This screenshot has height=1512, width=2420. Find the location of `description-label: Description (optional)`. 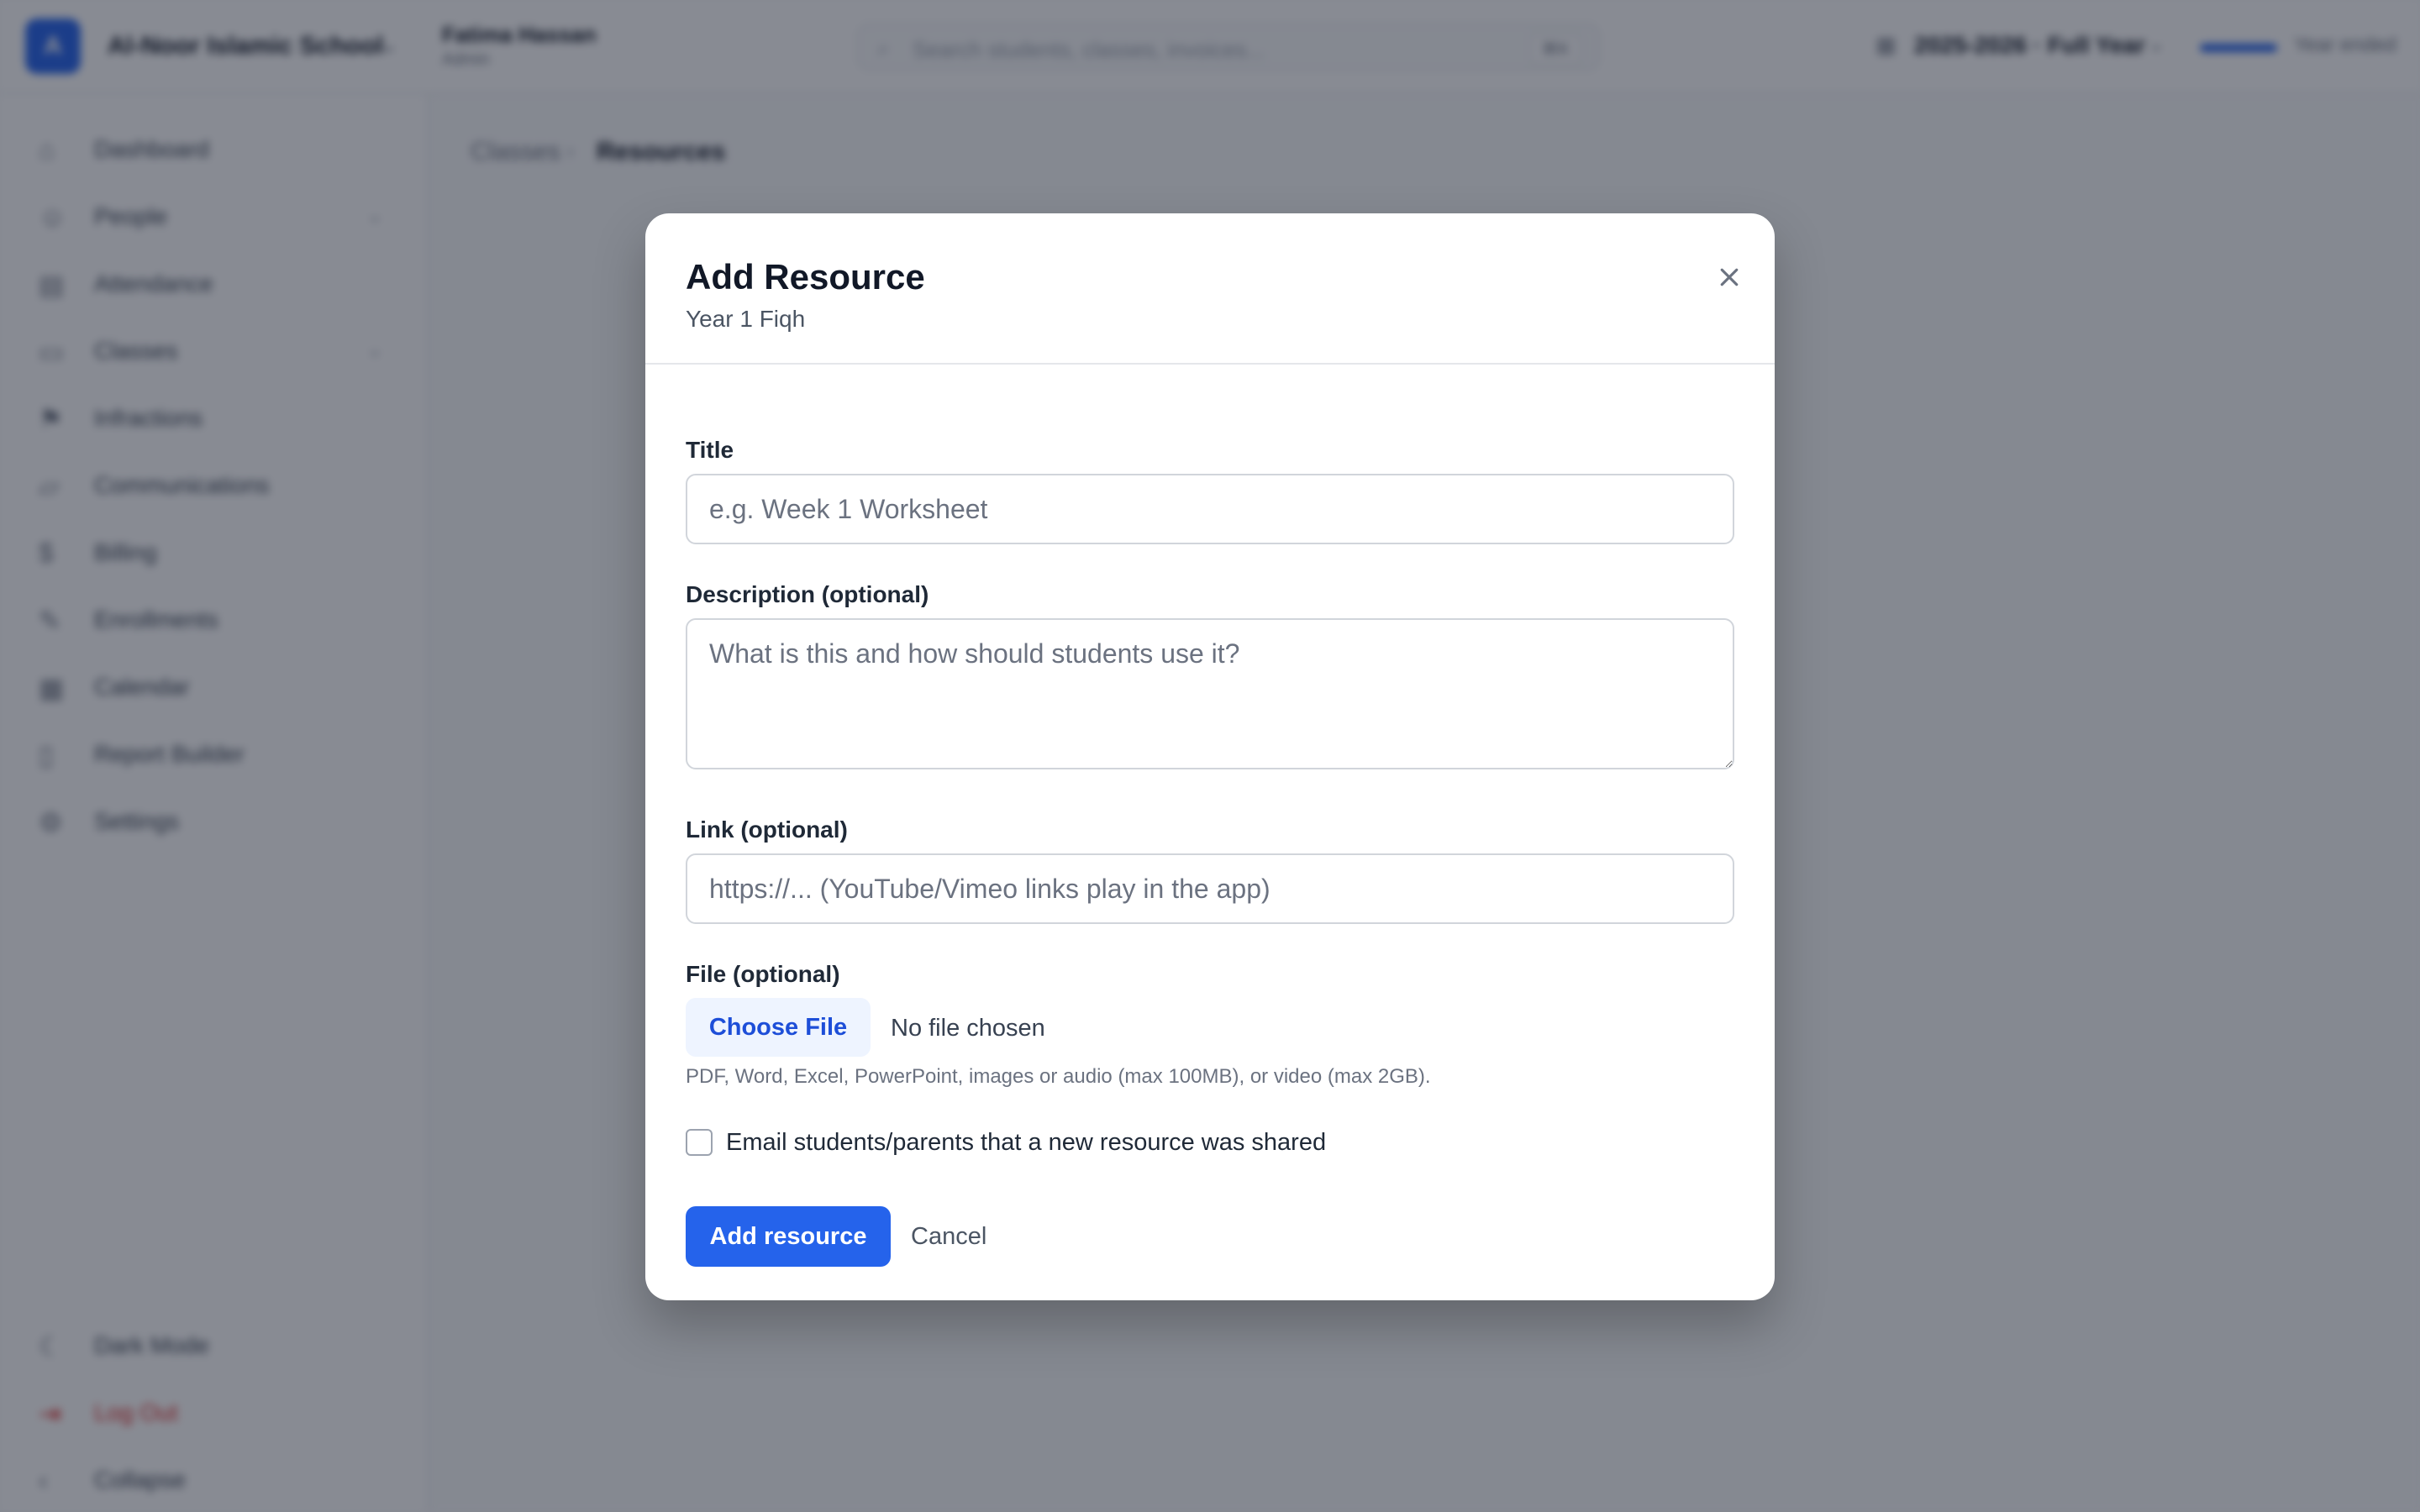

description-label: Description (optional) is located at coordinates (808, 594).